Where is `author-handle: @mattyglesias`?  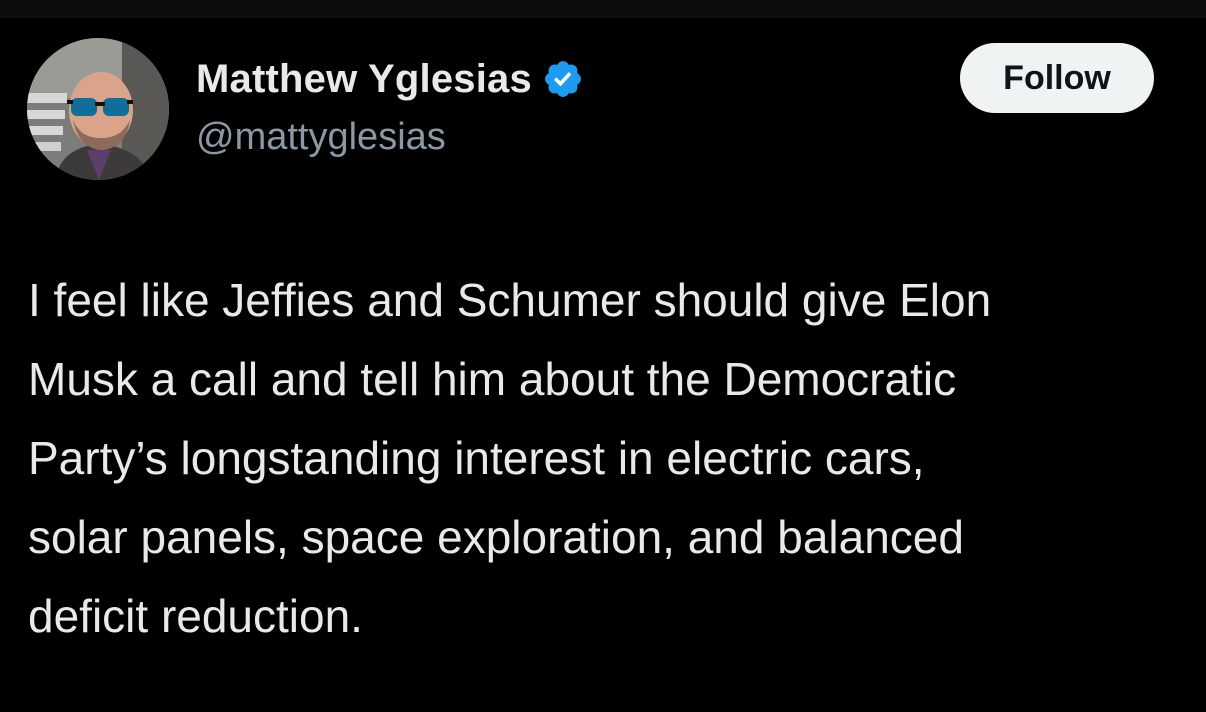 author-handle: @mattyglesias is located at coordinates (321, 137).